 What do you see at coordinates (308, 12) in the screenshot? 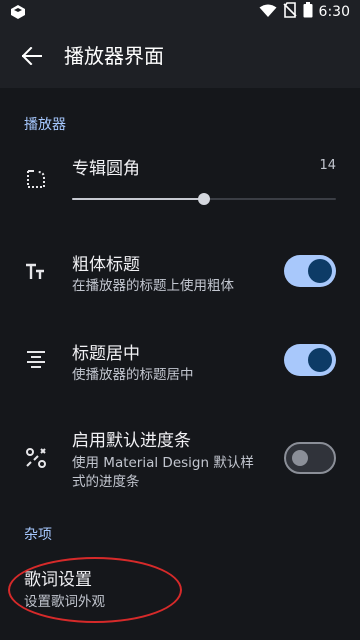
I see `battery-icon` at bounding box center [308, 12].